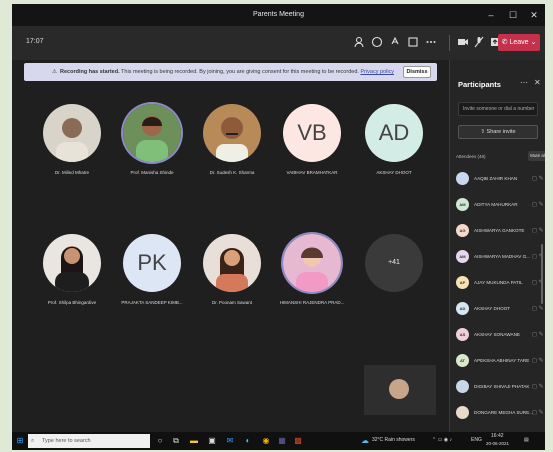  I want to click on avatar-initials: AD, so click(394, 133).